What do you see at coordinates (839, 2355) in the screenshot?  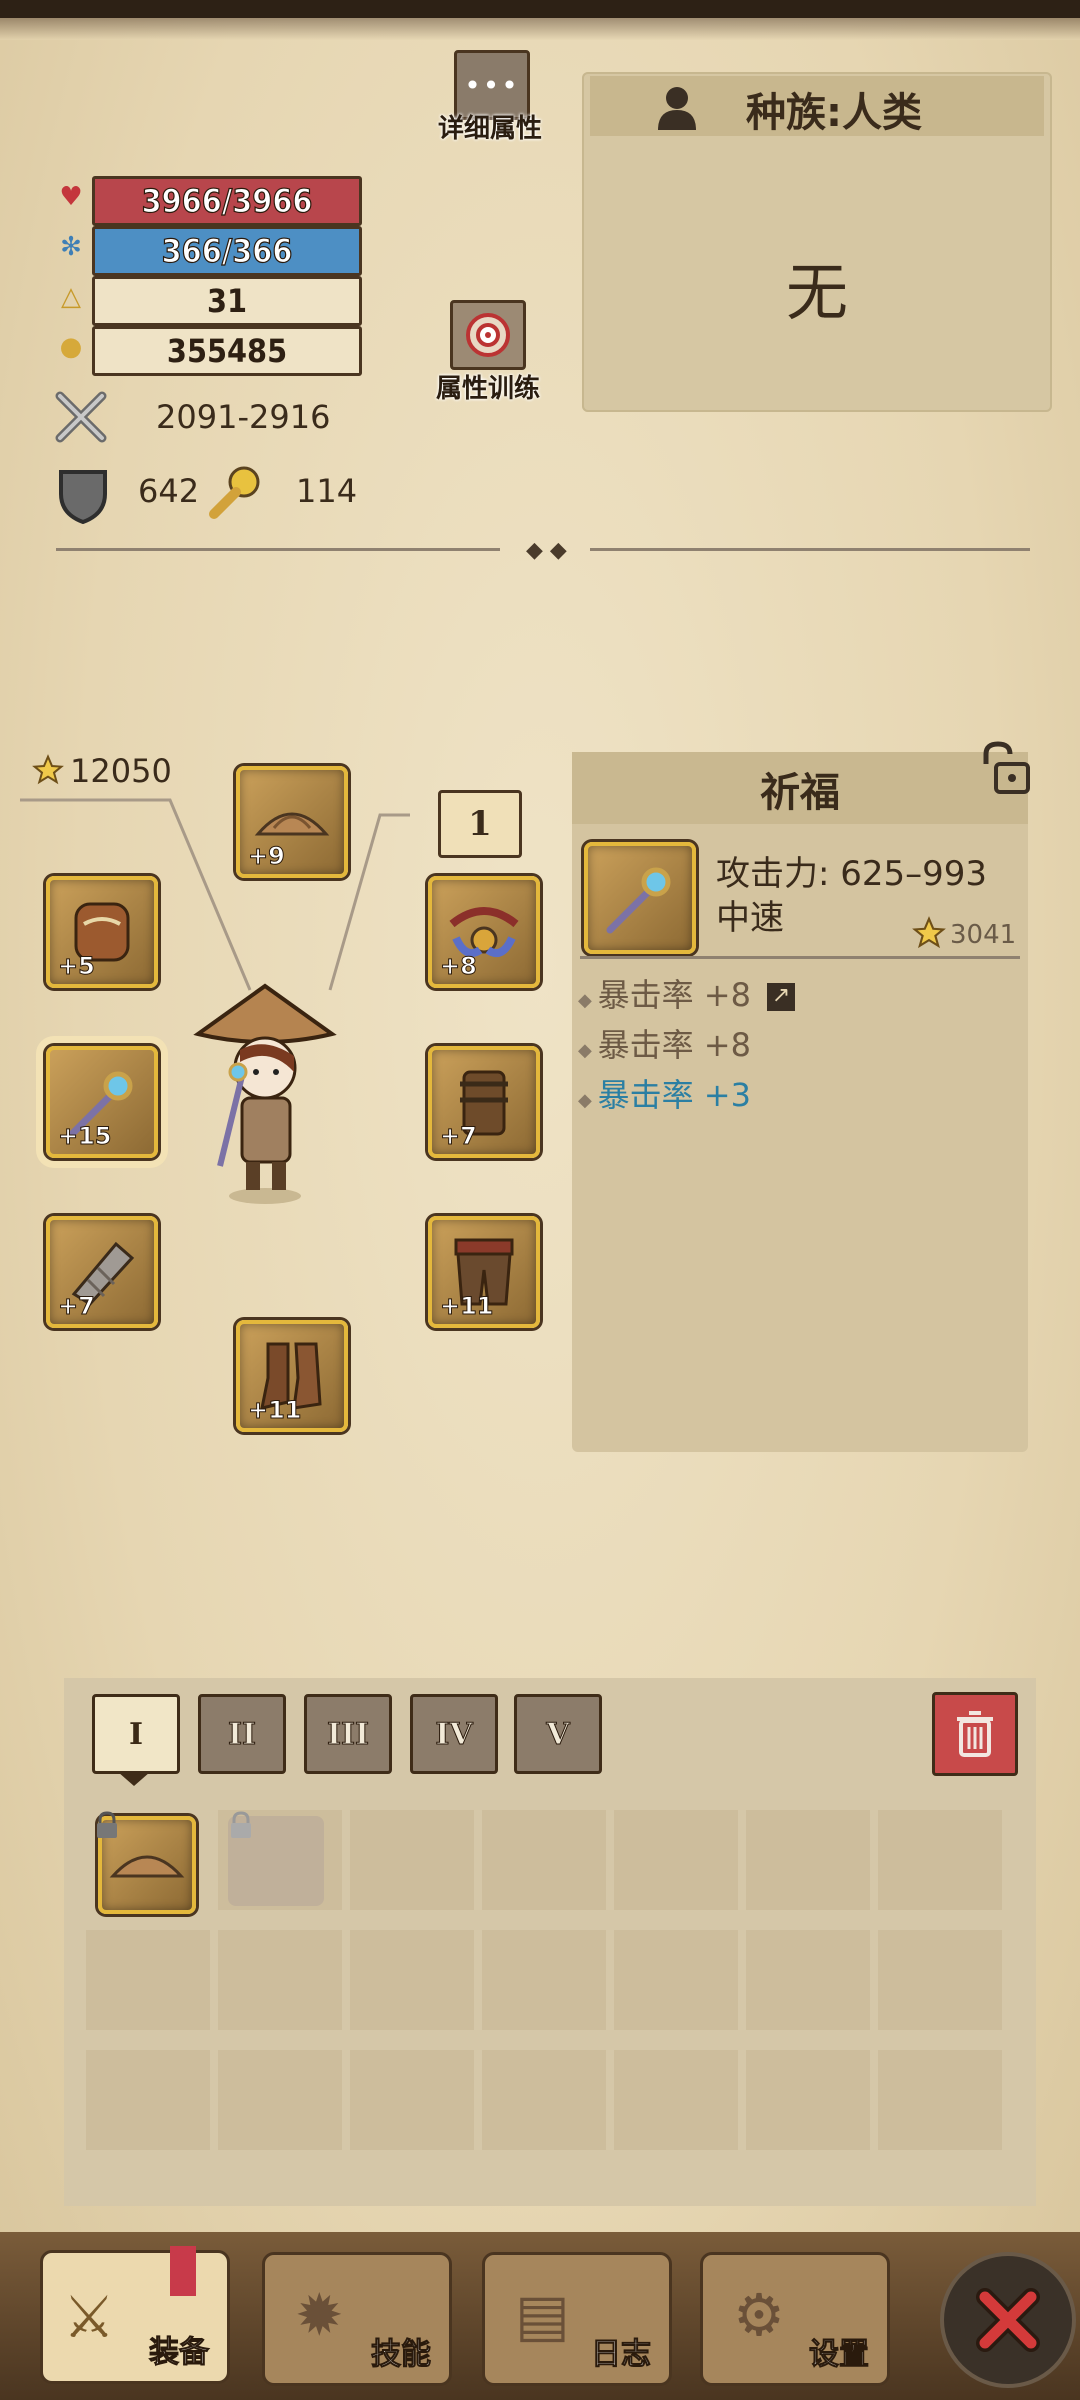 I see `nav-label: 设置` at bounding box center [839, 2355].